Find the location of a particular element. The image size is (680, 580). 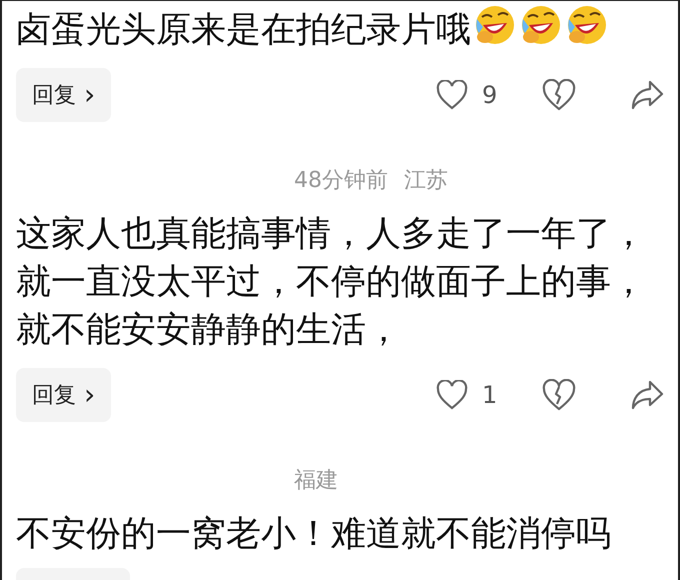

comment-time: 48分钟前 is located at coordinates (341, 181).